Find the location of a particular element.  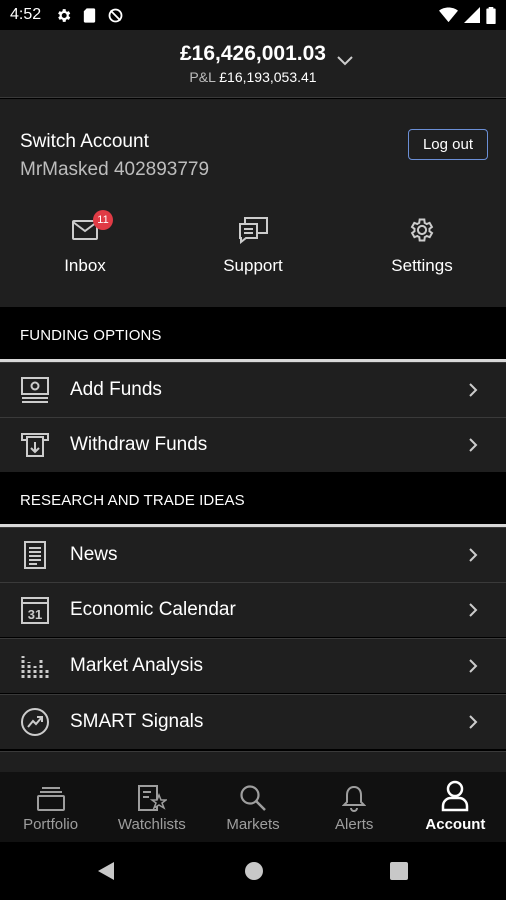

add-funds-label: Add Funds is located at coordinates (116, 389).